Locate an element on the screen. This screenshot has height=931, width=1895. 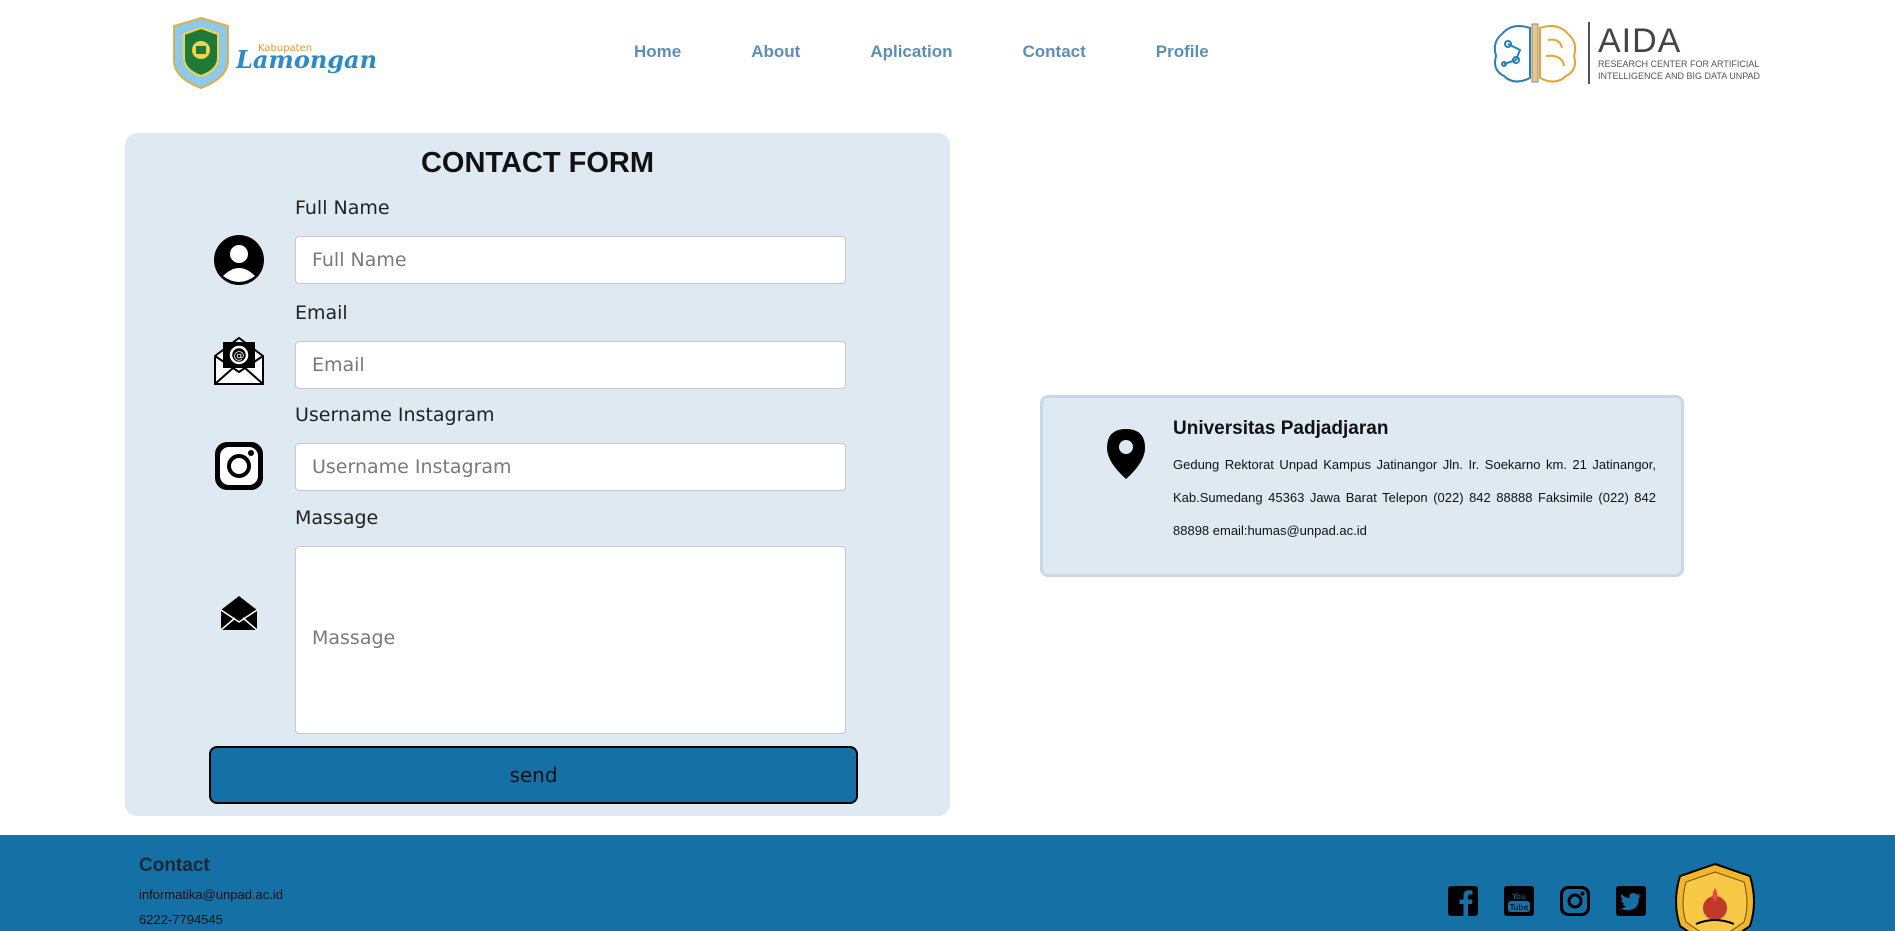
lamongan-big-text: Lamongan is located at coordinates (307, 59).